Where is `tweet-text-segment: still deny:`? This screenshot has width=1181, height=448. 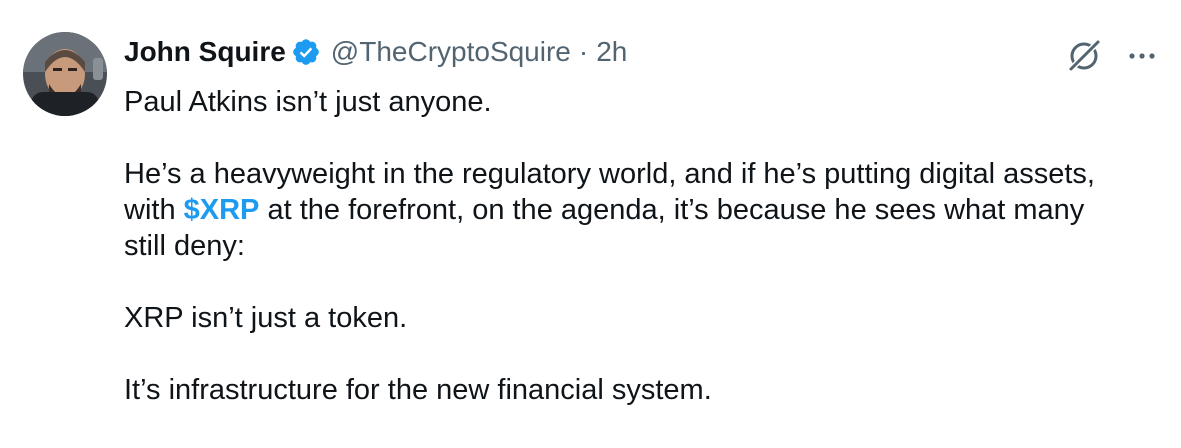 tweet-text-segment: still deny: is located at coordinates (184, 246).